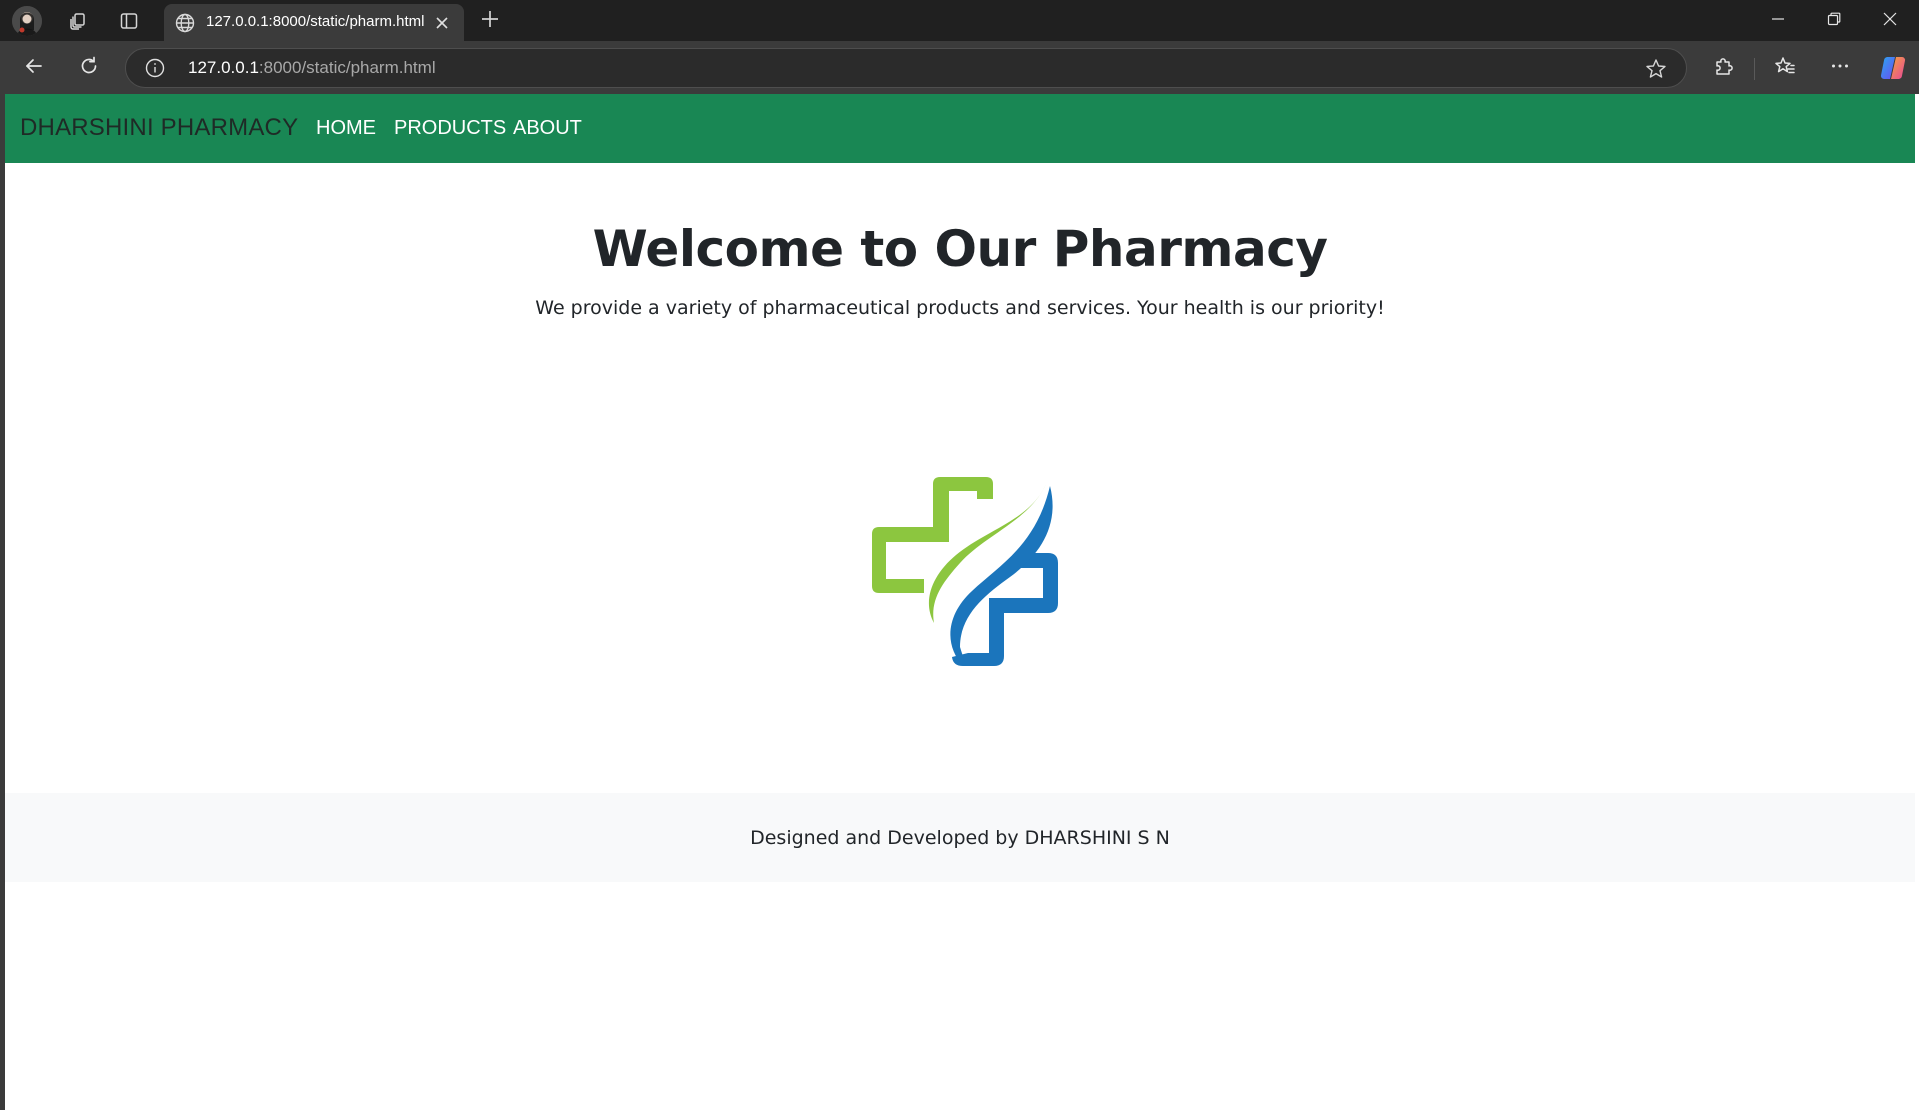  I want to click on browser-toolbar: 127.0.0.1:8000/static/pharm.html, so click(959, 67).